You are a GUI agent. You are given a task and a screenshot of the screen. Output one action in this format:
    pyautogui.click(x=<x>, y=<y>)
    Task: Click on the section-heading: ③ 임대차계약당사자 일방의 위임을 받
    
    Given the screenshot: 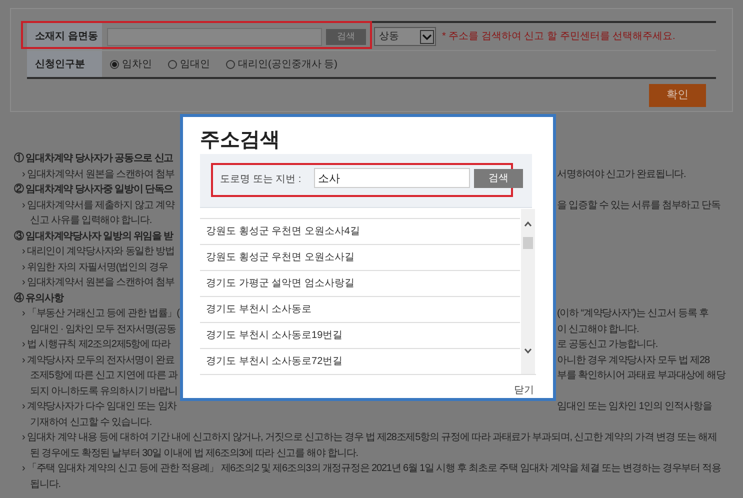 What is the action you would take?
    pyautogui.click(x=94, y=237)
    